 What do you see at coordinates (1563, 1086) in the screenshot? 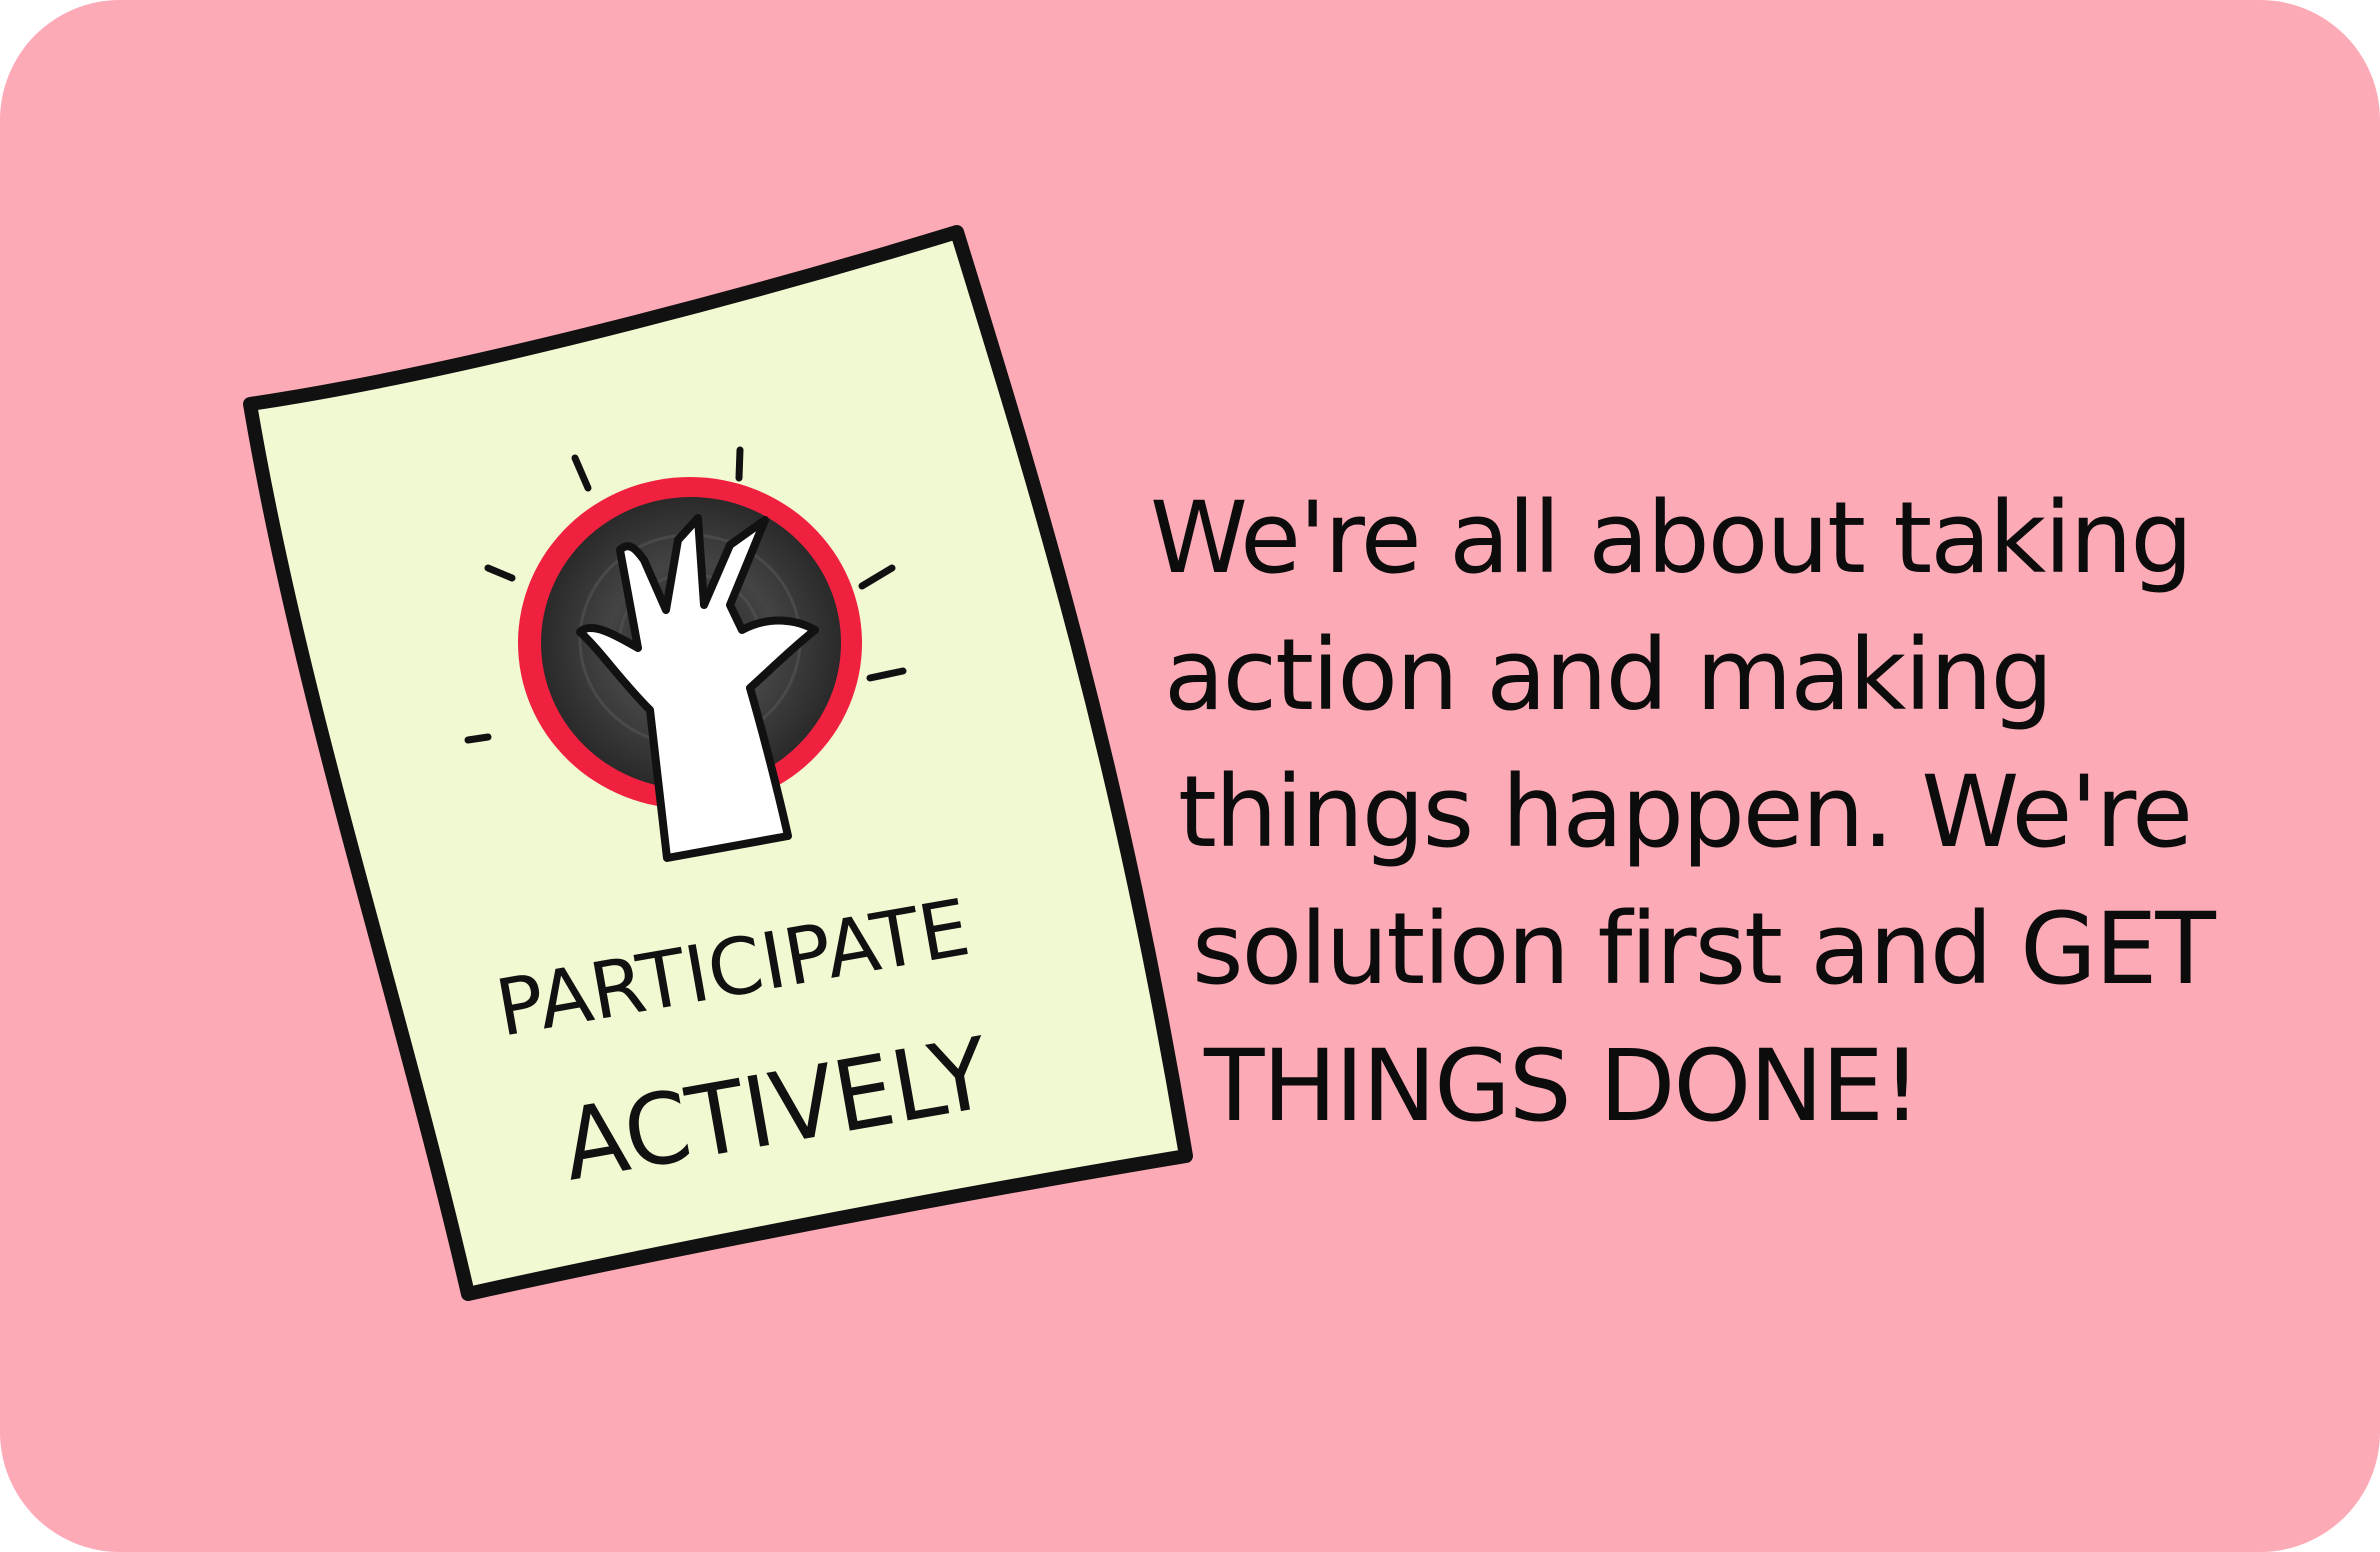
I see `value-statement-line-5: THINGS DONE!` at bounding box center [1563, 1086].